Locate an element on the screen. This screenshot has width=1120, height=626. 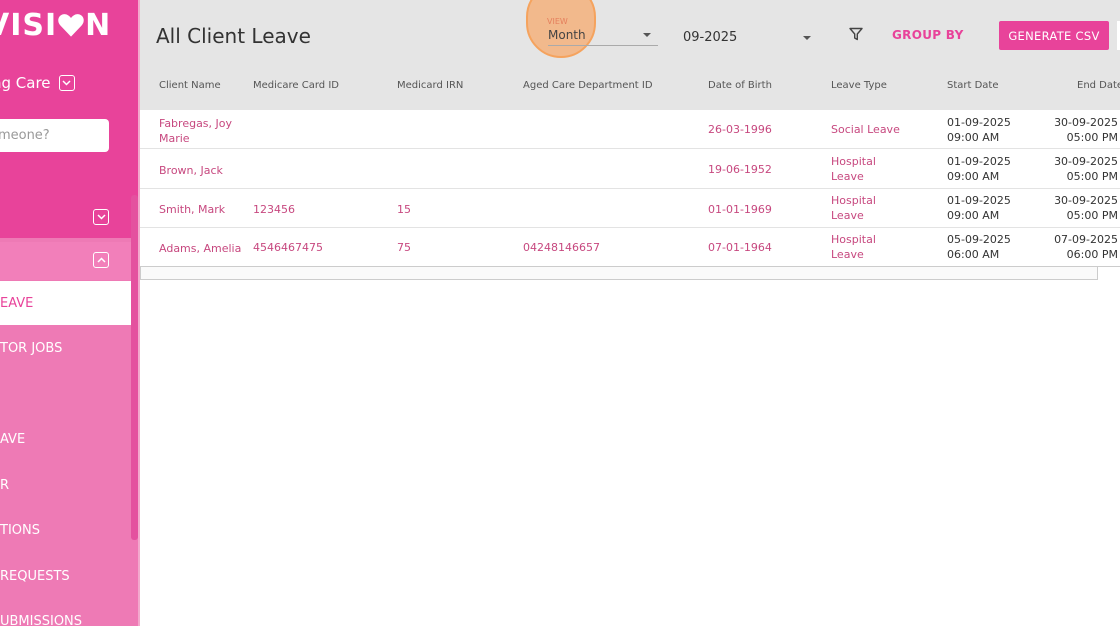
client-name-line: Brown, Jack is located at coordinates (191, 170).